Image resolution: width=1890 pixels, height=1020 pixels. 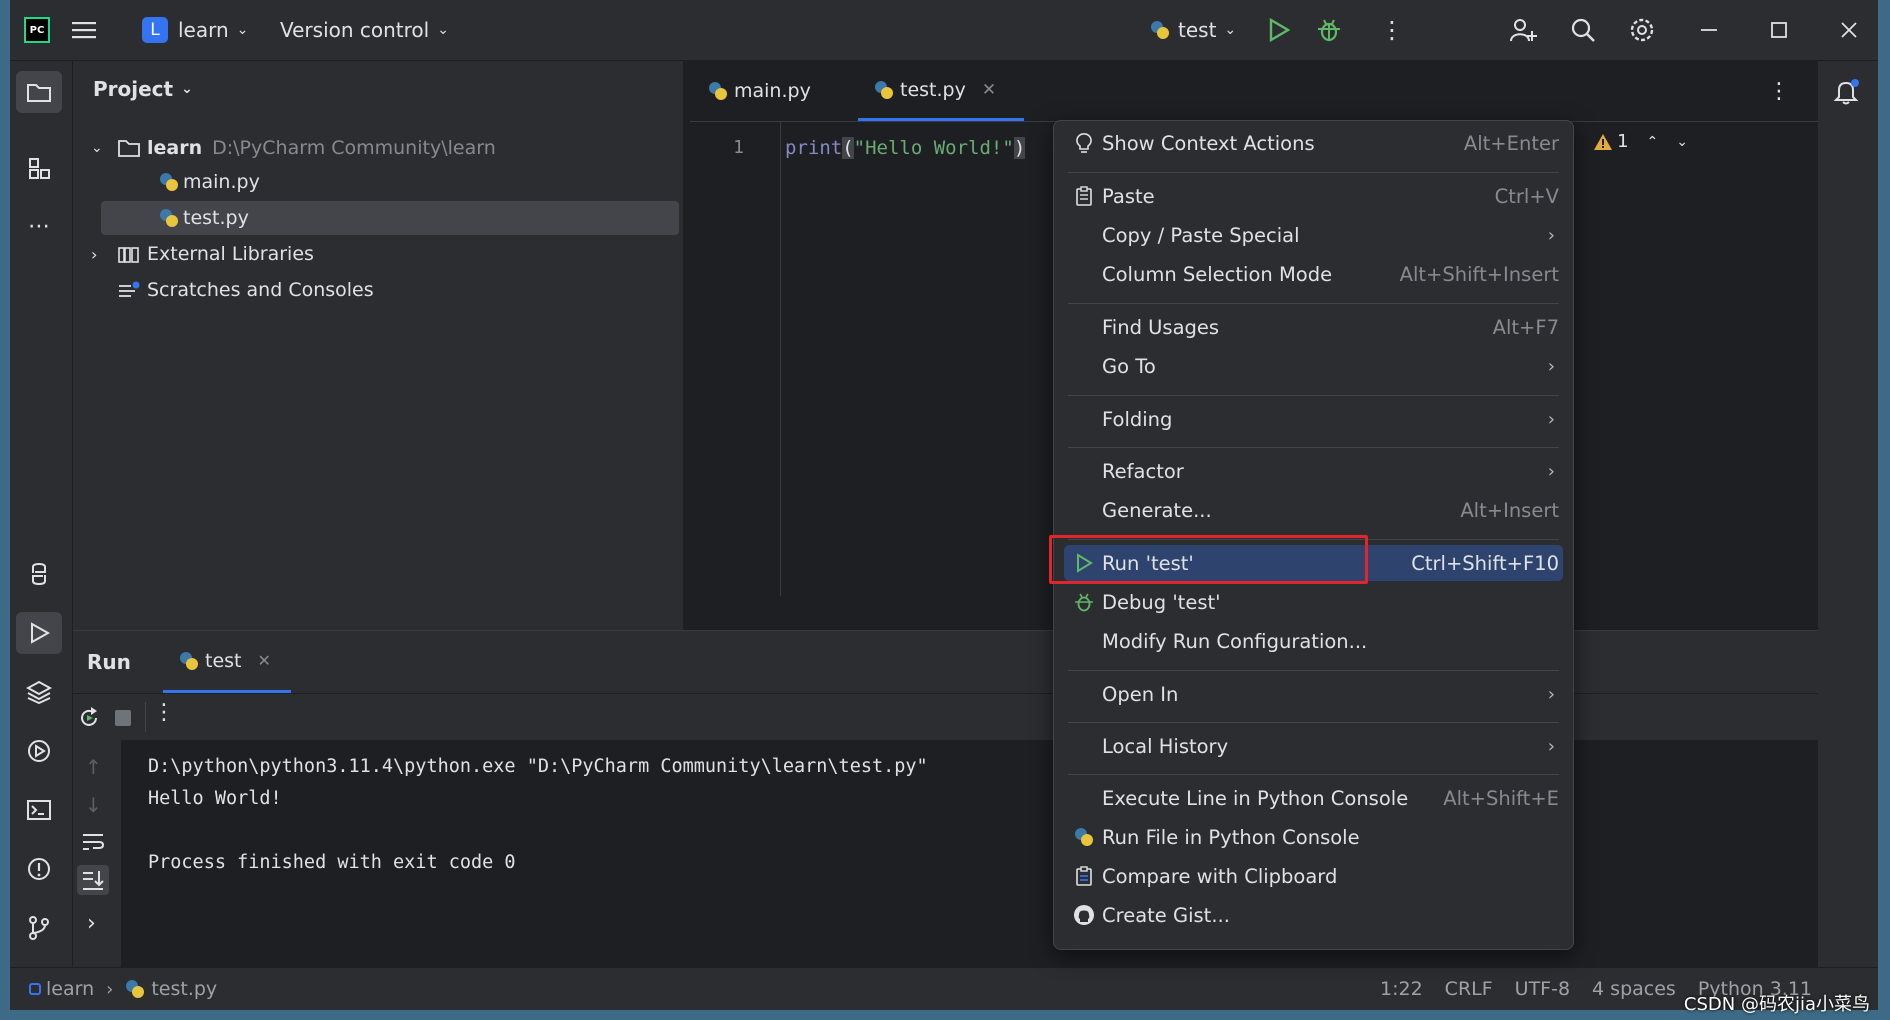 What do you see at coordinates (39, 928) in the screenshot?
I see `git-tool-button` at bounding box center [39, 928].